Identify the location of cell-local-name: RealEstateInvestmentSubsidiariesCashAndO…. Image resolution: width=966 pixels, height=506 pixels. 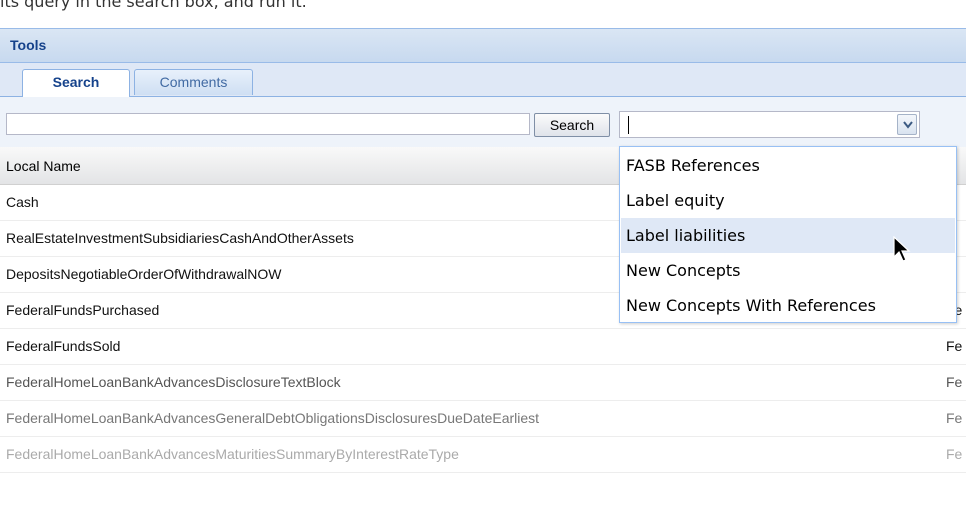
(180, 238).